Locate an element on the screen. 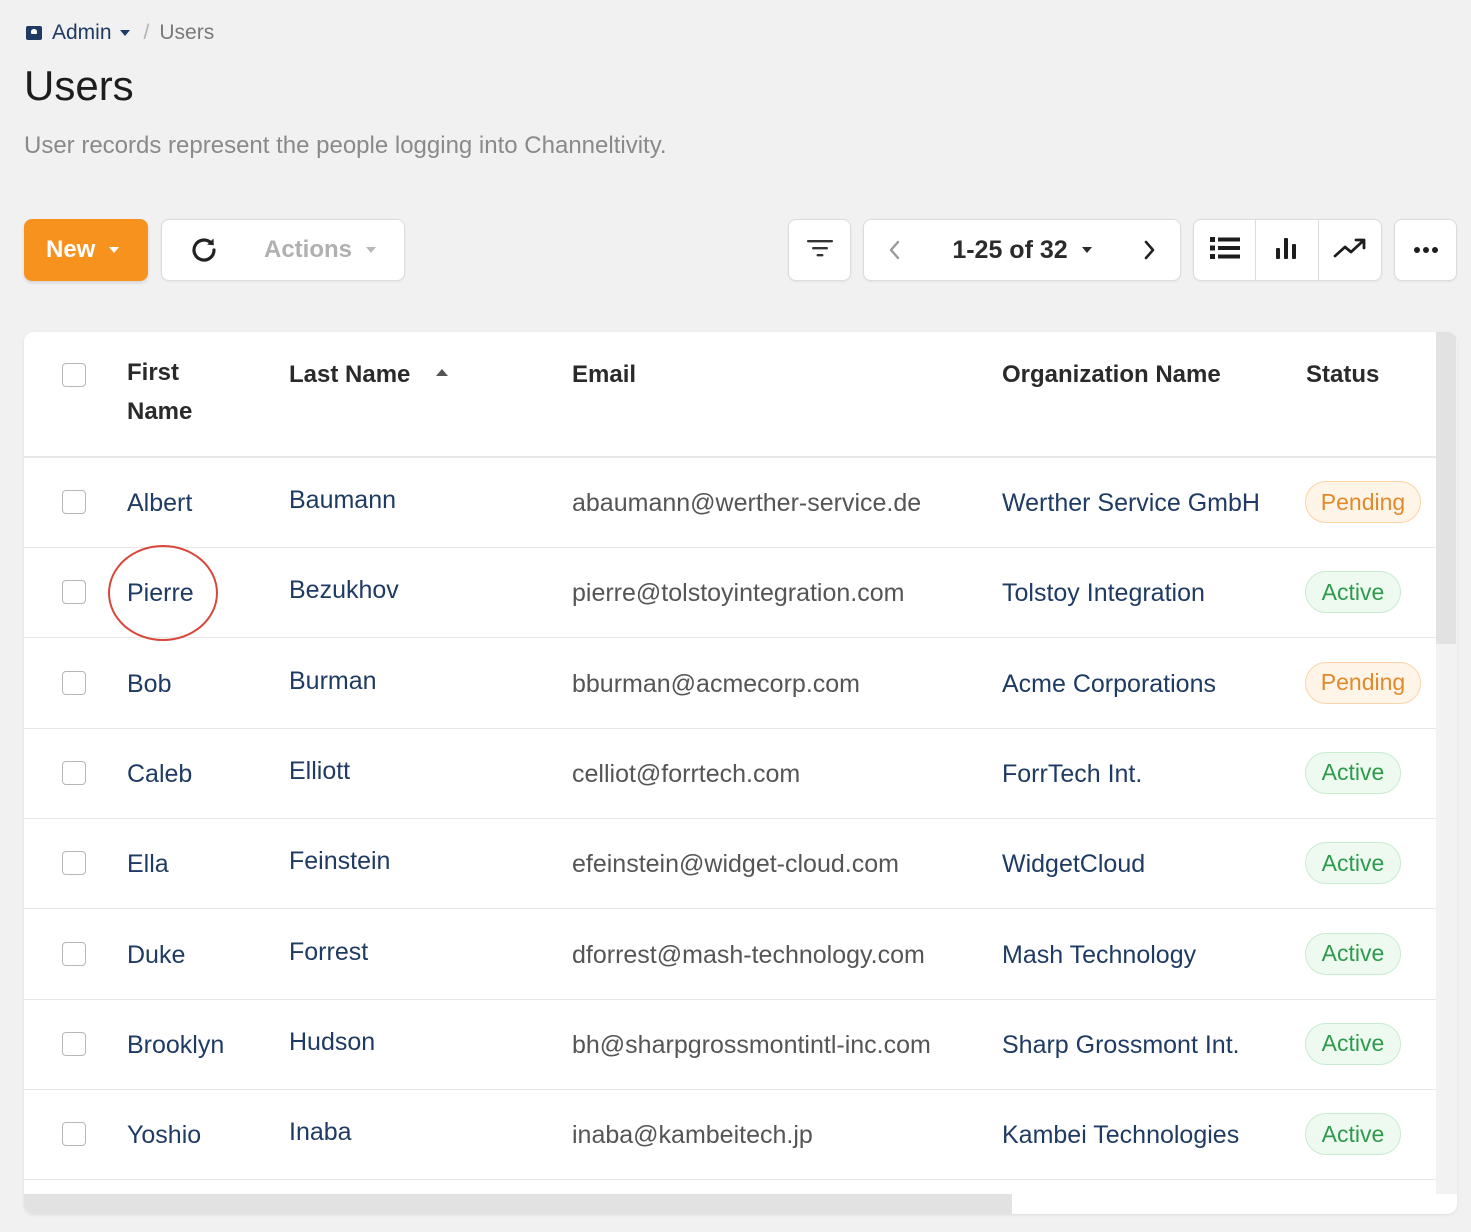 This screenshot has height=1232, width=1471. header-organization-name: Organization Name is located at coordinates (1111, 374).